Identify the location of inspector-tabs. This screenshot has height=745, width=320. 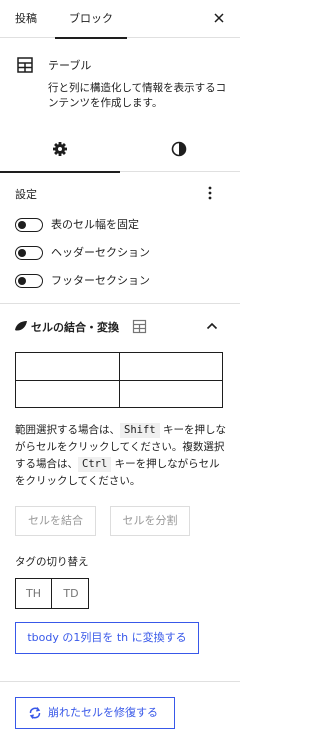
(120, 149).